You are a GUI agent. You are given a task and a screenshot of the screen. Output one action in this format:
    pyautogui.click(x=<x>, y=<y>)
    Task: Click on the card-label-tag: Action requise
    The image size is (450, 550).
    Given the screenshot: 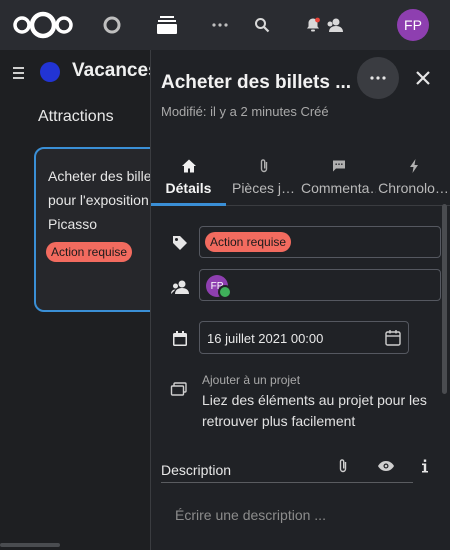 What is the action you would take?
    pyautogui.click(x=89, y=252)
    